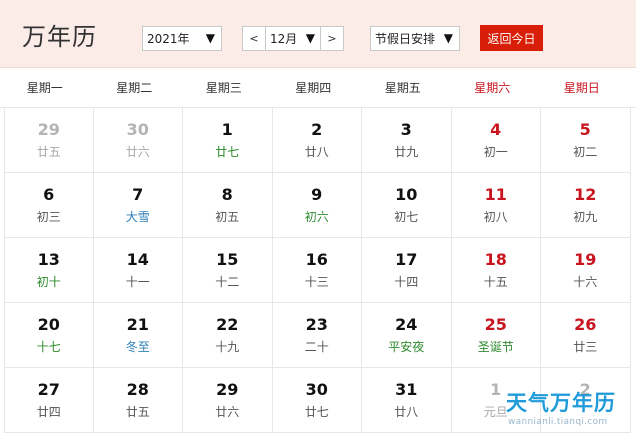 This screenshot has height=439, width=636. What do you see at coordinates (495, 347) in the screenshot?
I see `lunar-date: 圣诞节` at bounding box center [495, 347].